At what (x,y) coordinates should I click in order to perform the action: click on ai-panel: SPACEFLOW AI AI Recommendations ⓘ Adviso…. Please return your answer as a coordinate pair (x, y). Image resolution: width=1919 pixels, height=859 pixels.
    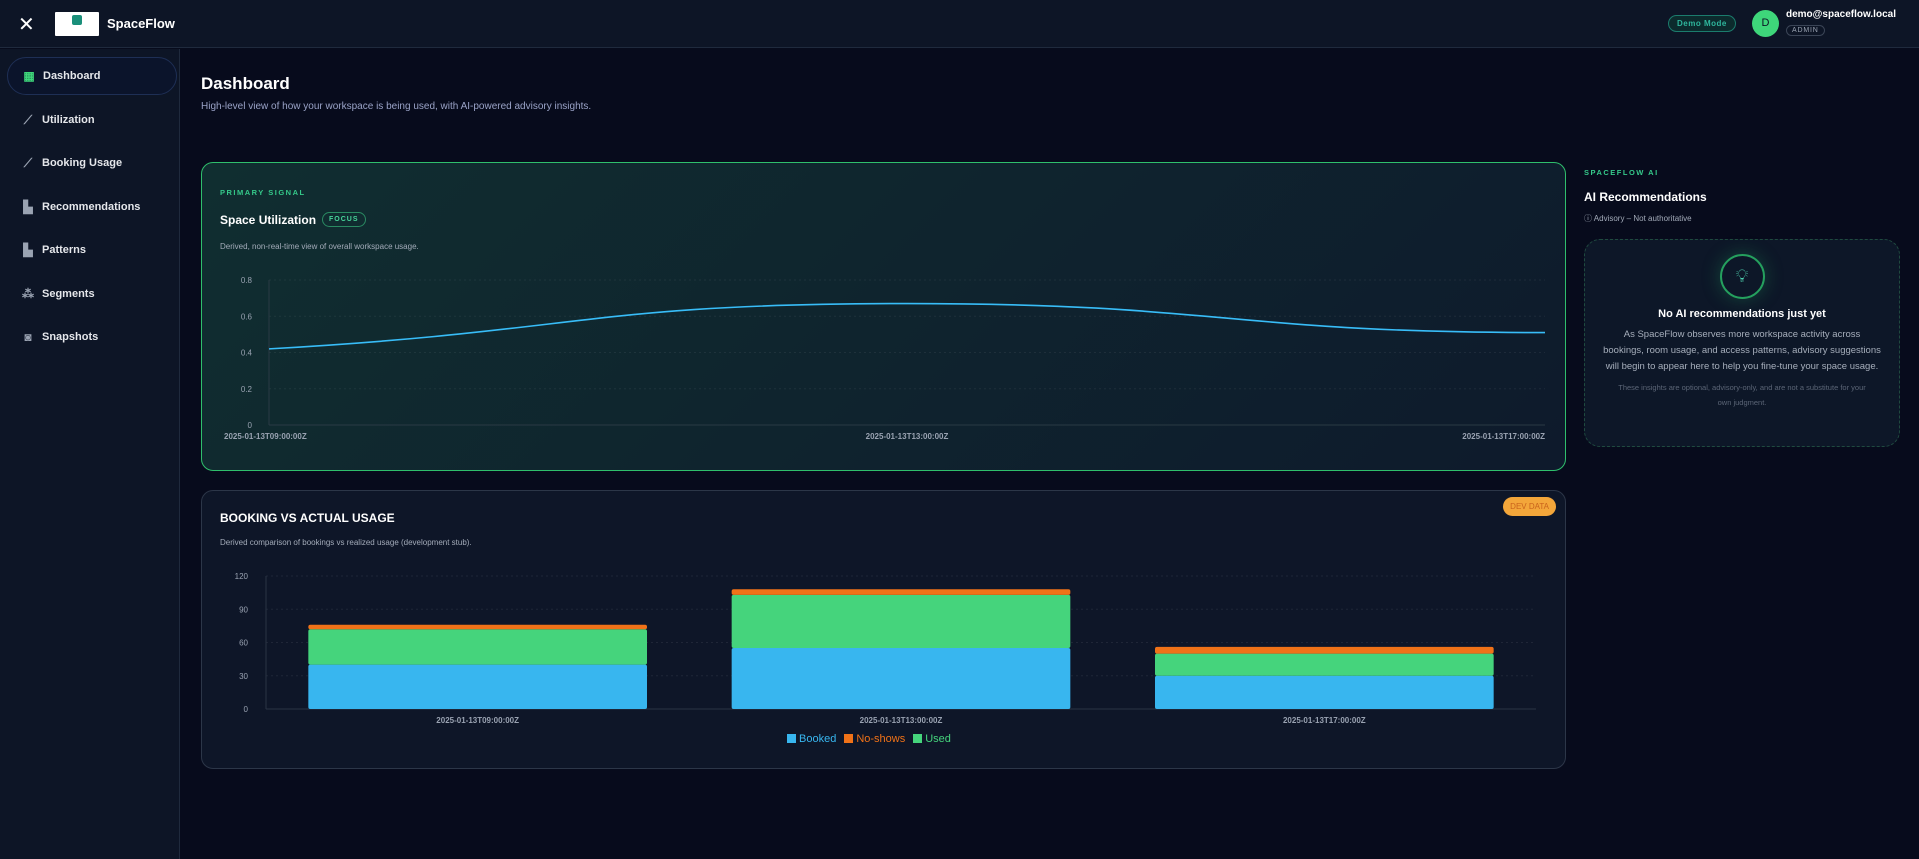
    Looking at the image, I should click on (1742, 196).